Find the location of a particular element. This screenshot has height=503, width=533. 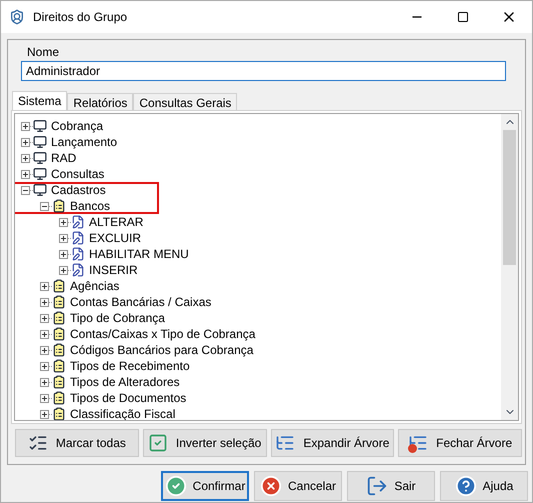

check-circle-icon is located at coordinates (175, 486).